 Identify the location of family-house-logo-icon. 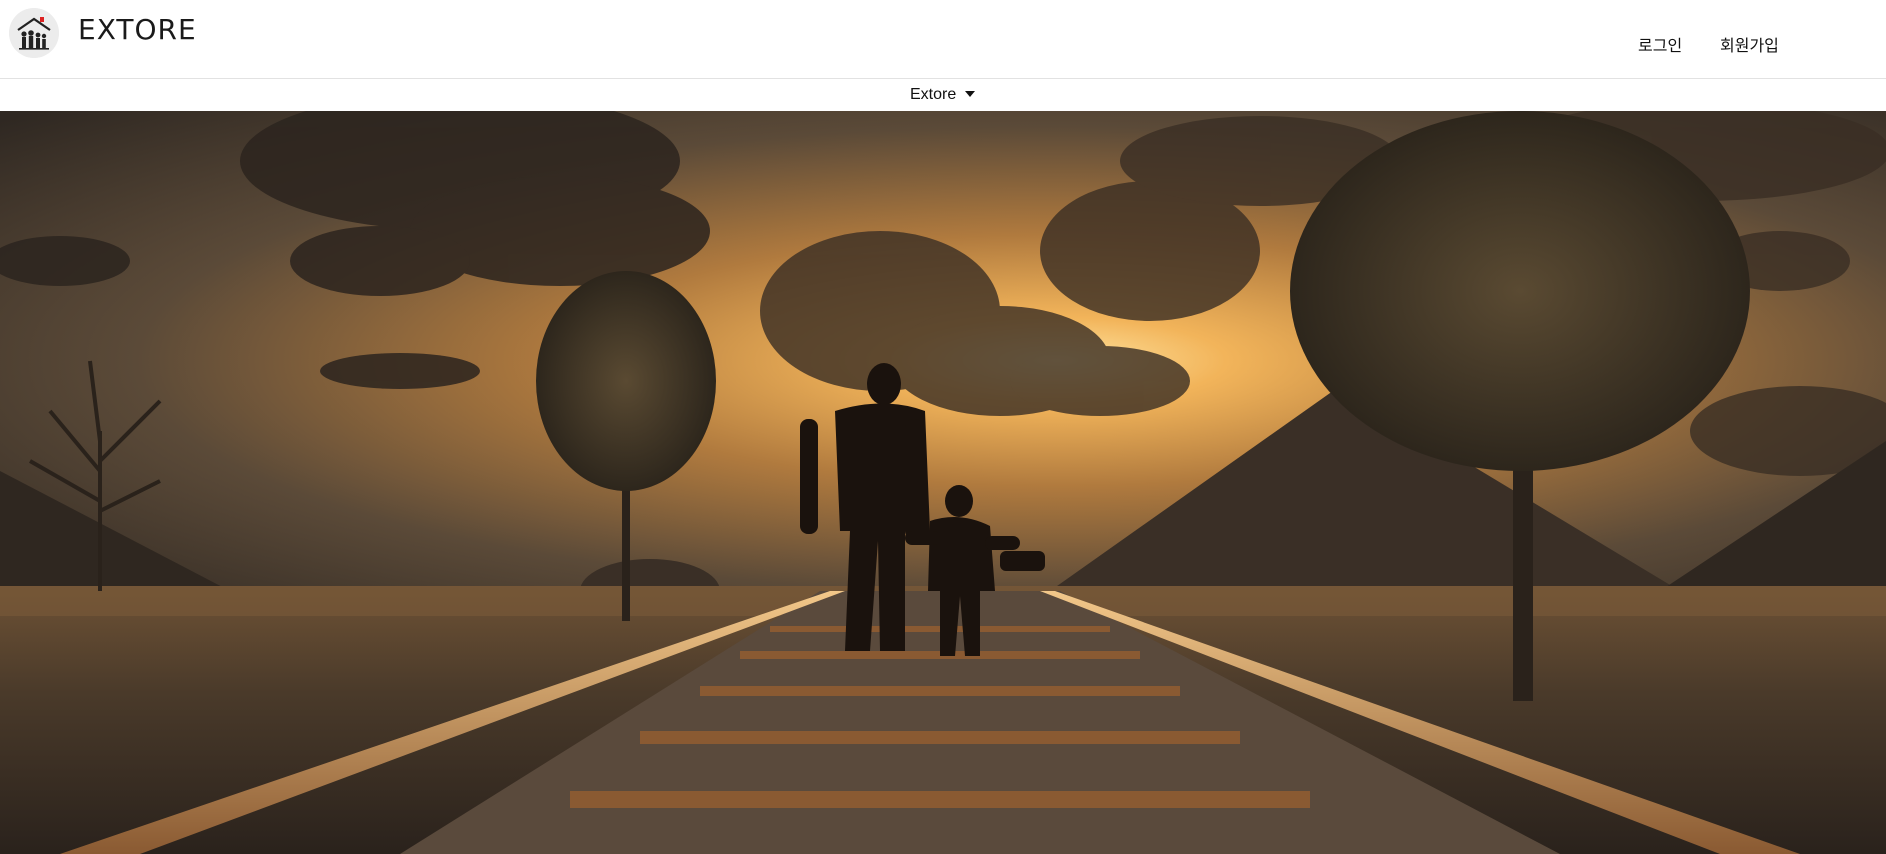
(34, 33).